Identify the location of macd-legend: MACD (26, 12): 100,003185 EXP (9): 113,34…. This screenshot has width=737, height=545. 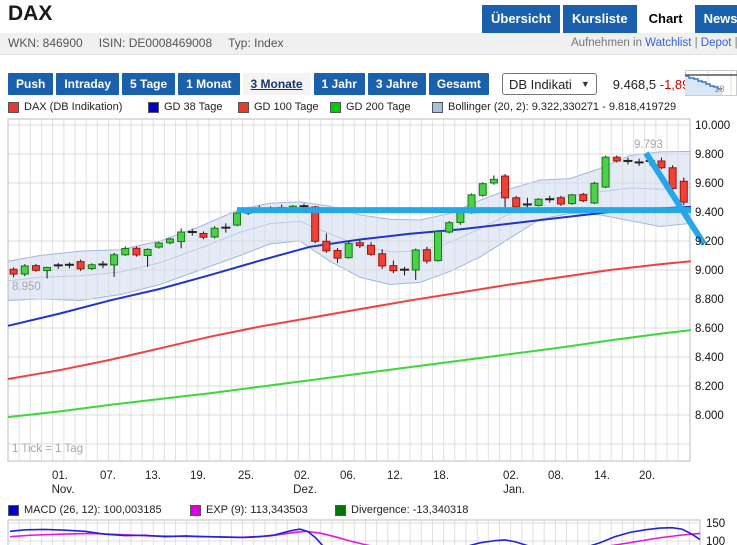
(238, 510).